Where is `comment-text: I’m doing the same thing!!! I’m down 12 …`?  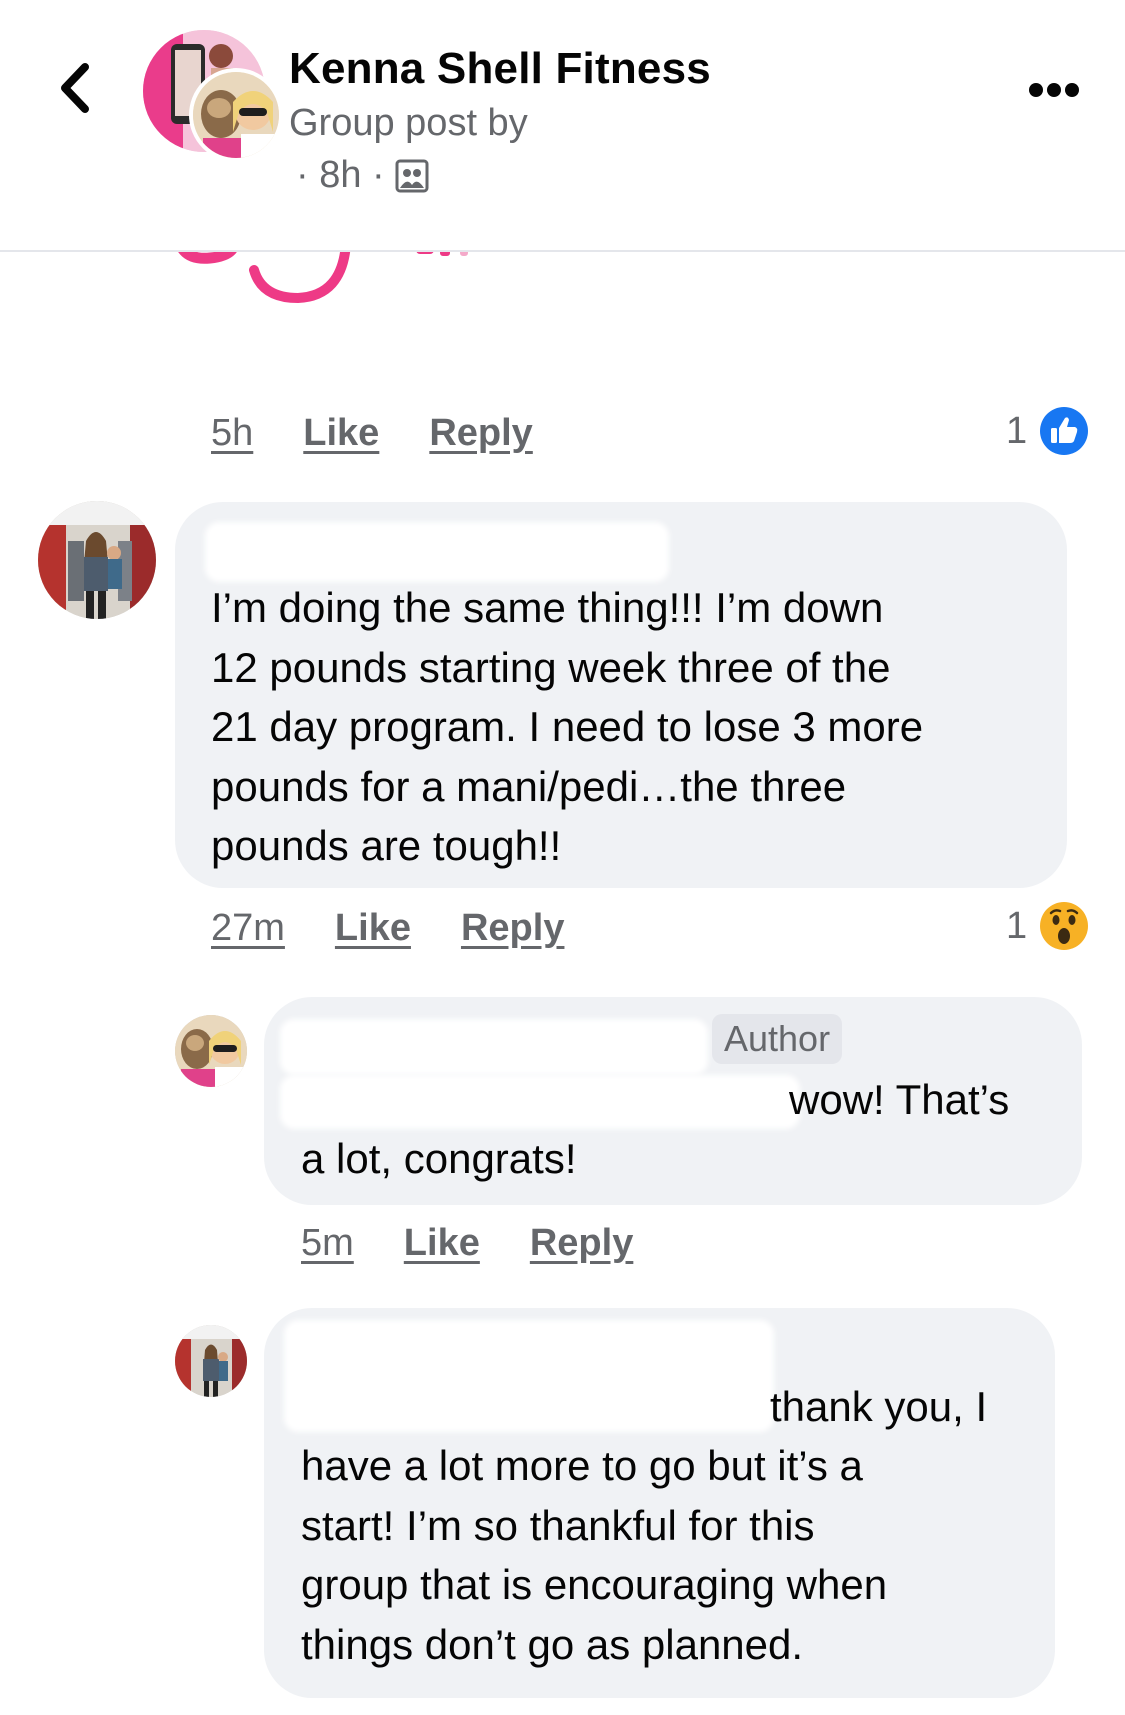 comment-text: I’m doing the same thing!!! I’m down 12 … is located at coordinates (567, 726).